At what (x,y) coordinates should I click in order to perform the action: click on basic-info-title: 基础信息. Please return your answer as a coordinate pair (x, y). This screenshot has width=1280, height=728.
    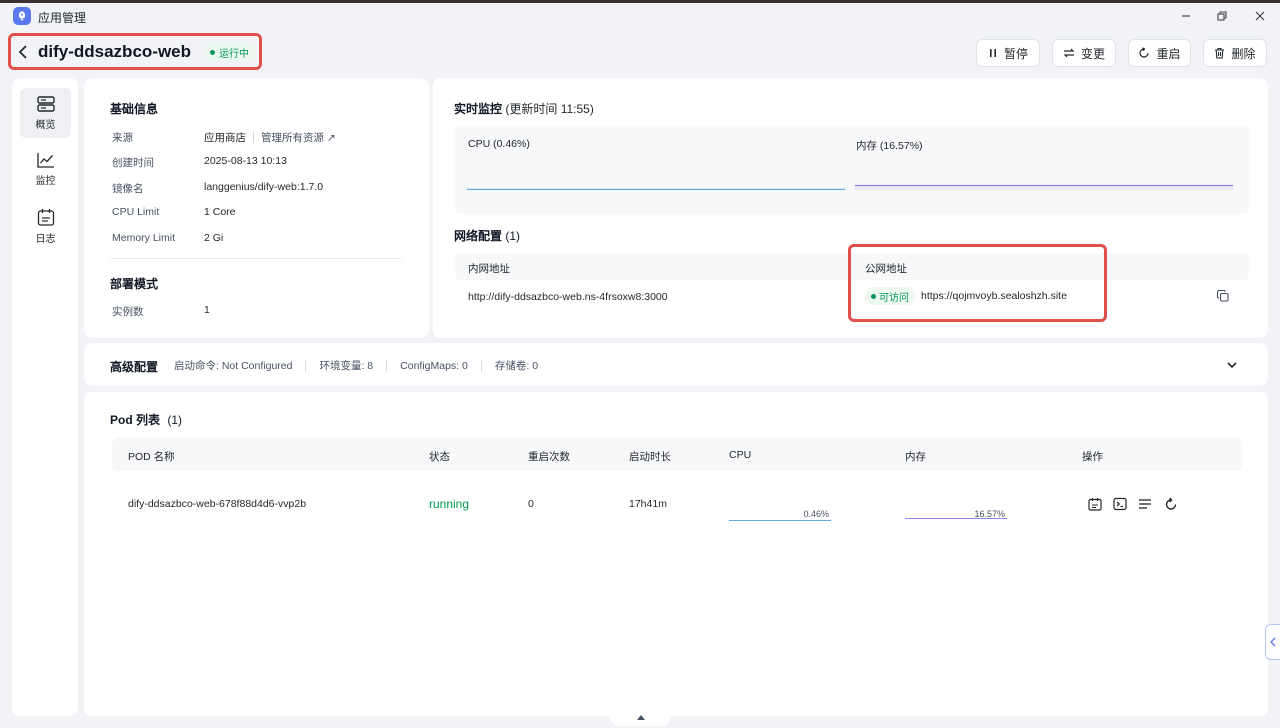
    Looking at the image, I should click on (134, 109).